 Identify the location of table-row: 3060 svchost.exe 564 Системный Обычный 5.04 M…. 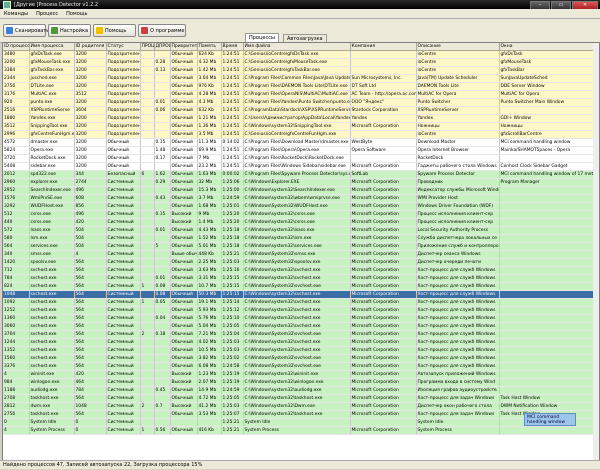
(301, 326).